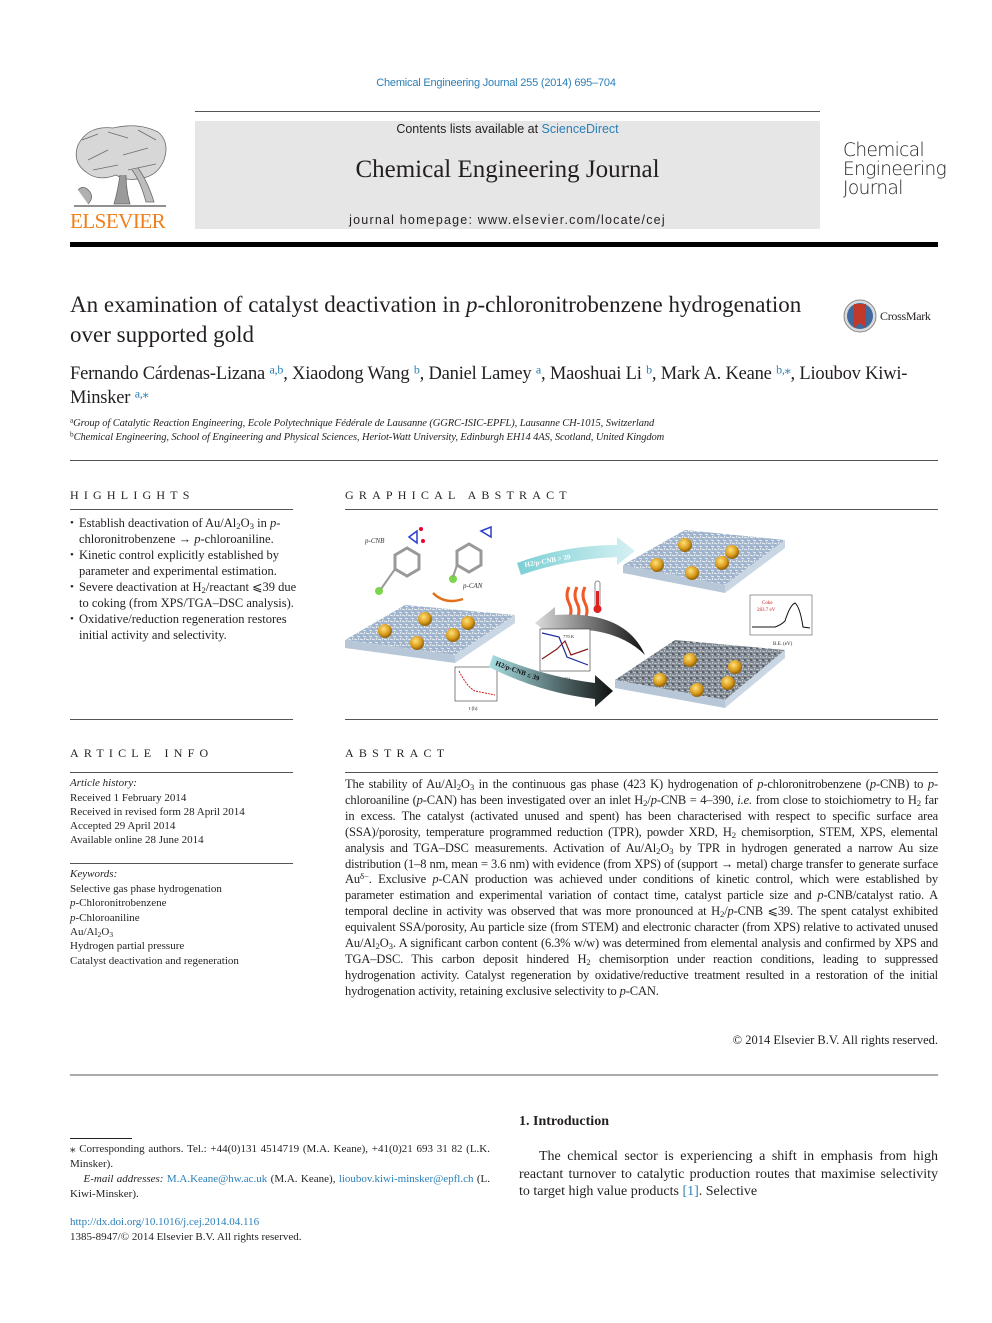  What do you see at coordinates (127, 946) in the screenshot?
I see `keyword-item: Hydrogen partial pressure` at bounding box center [127, 946].